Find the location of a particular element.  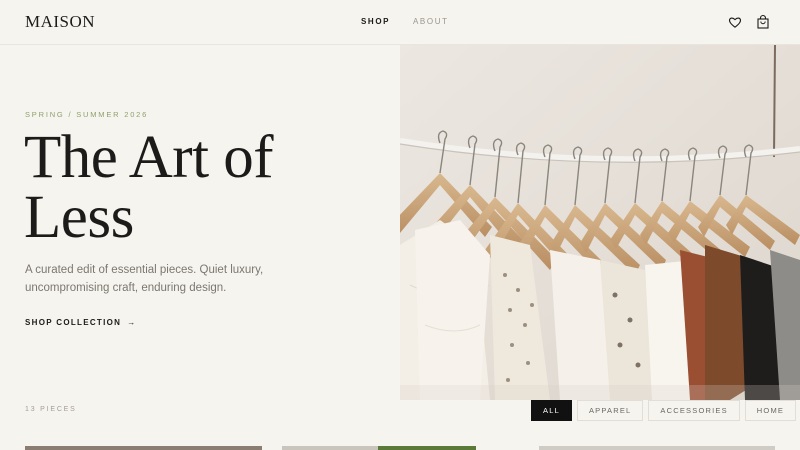

shop-collection-link: SHOP COLLECTION → is located at coordinates (81, 322).